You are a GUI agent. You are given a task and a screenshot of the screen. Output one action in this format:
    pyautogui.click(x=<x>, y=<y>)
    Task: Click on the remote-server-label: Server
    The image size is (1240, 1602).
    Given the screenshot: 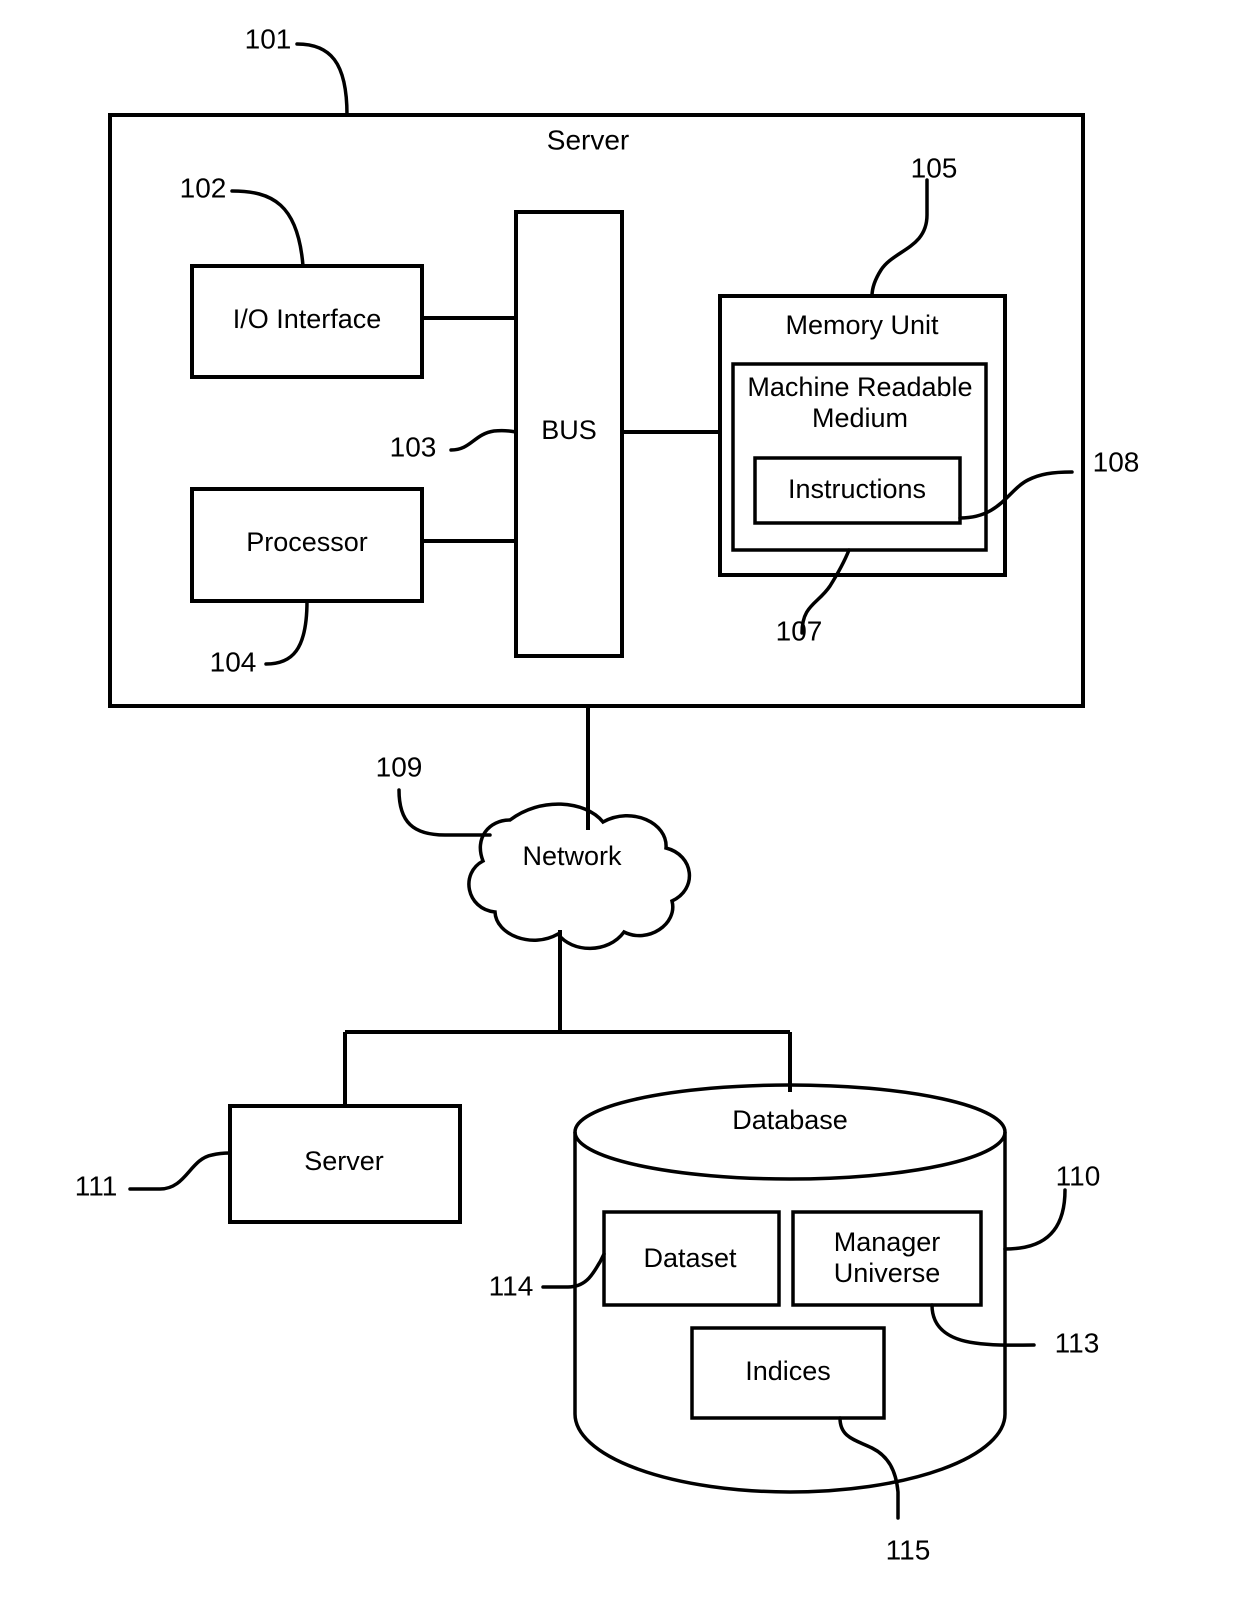 What is the action you would take?
    pyautogui.click(x=344, y=1161)
    